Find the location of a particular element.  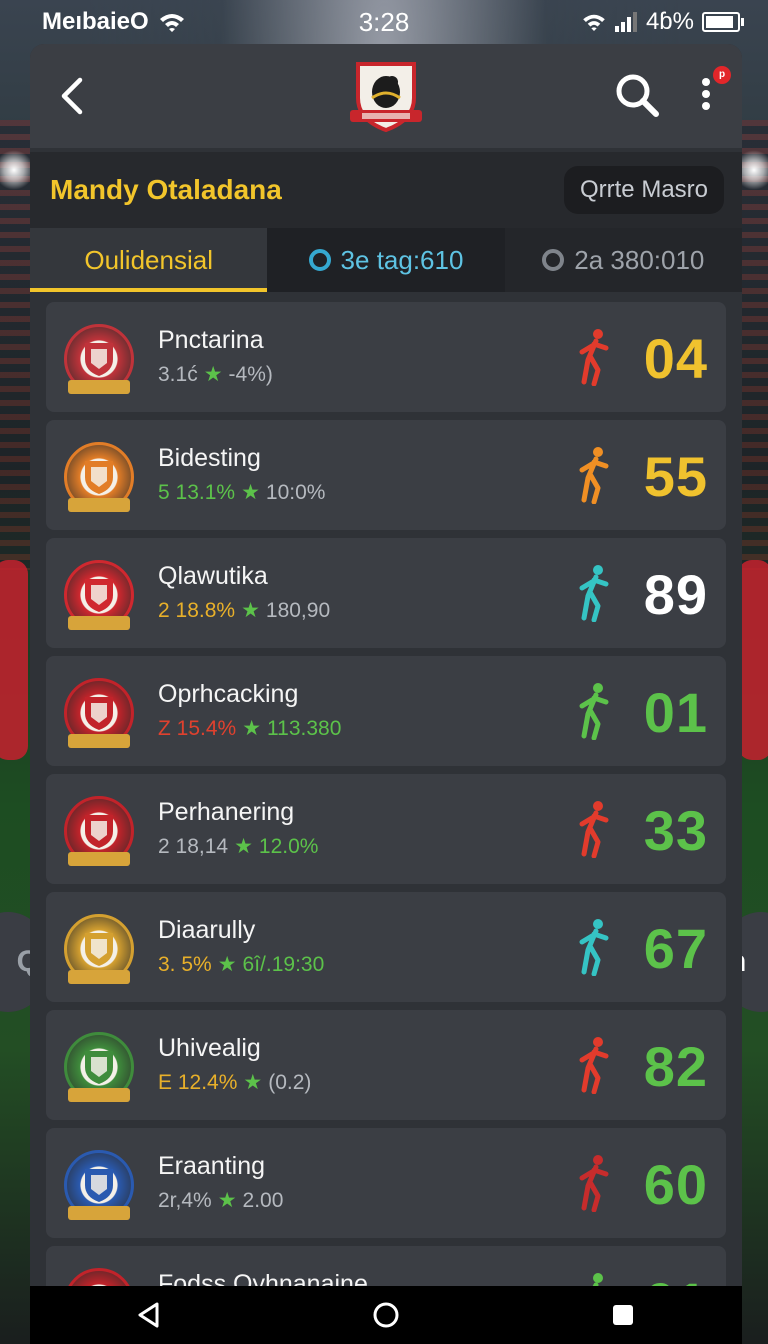

battery-percent: 4ɓ% is located at coordinates (669, 21).